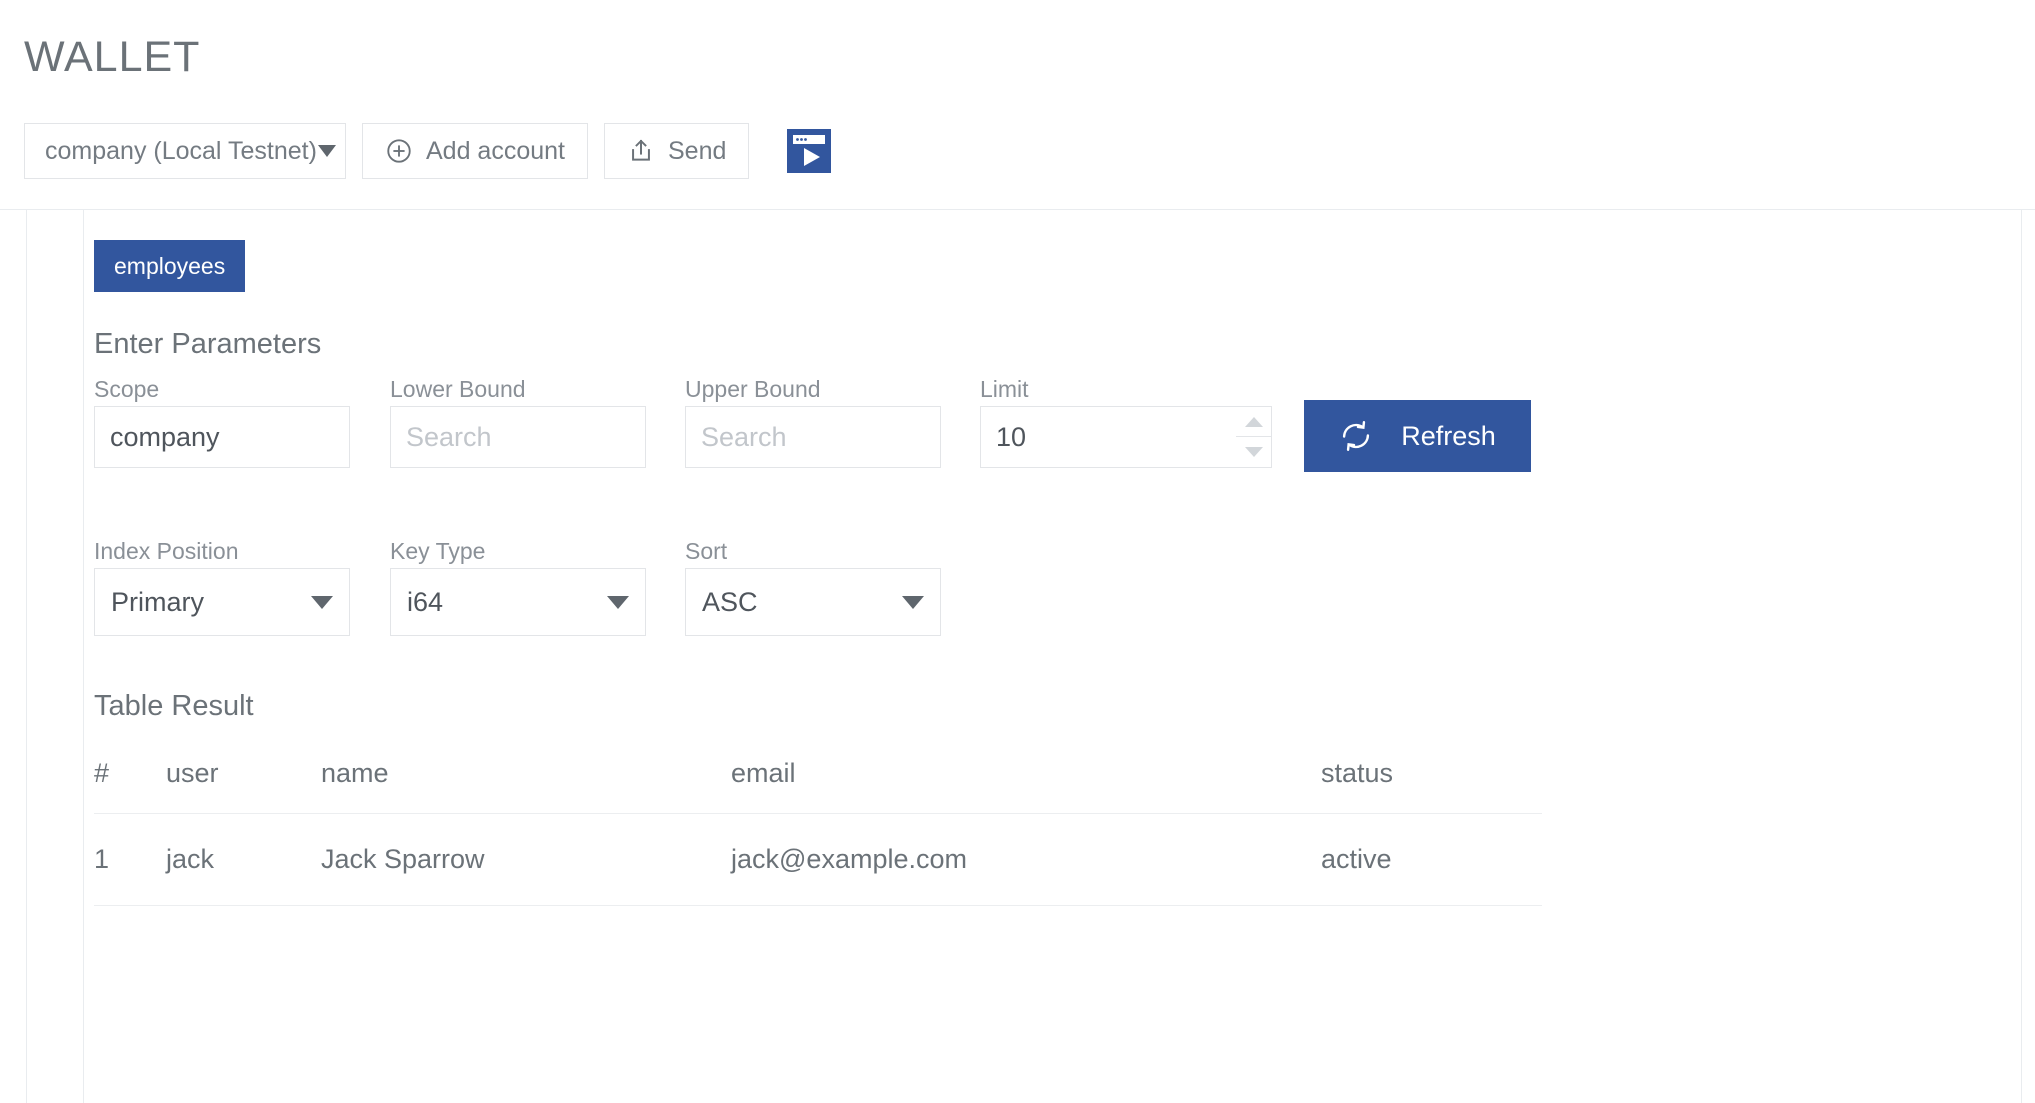  I want to click on column-header-index: #, so click(130, 777).